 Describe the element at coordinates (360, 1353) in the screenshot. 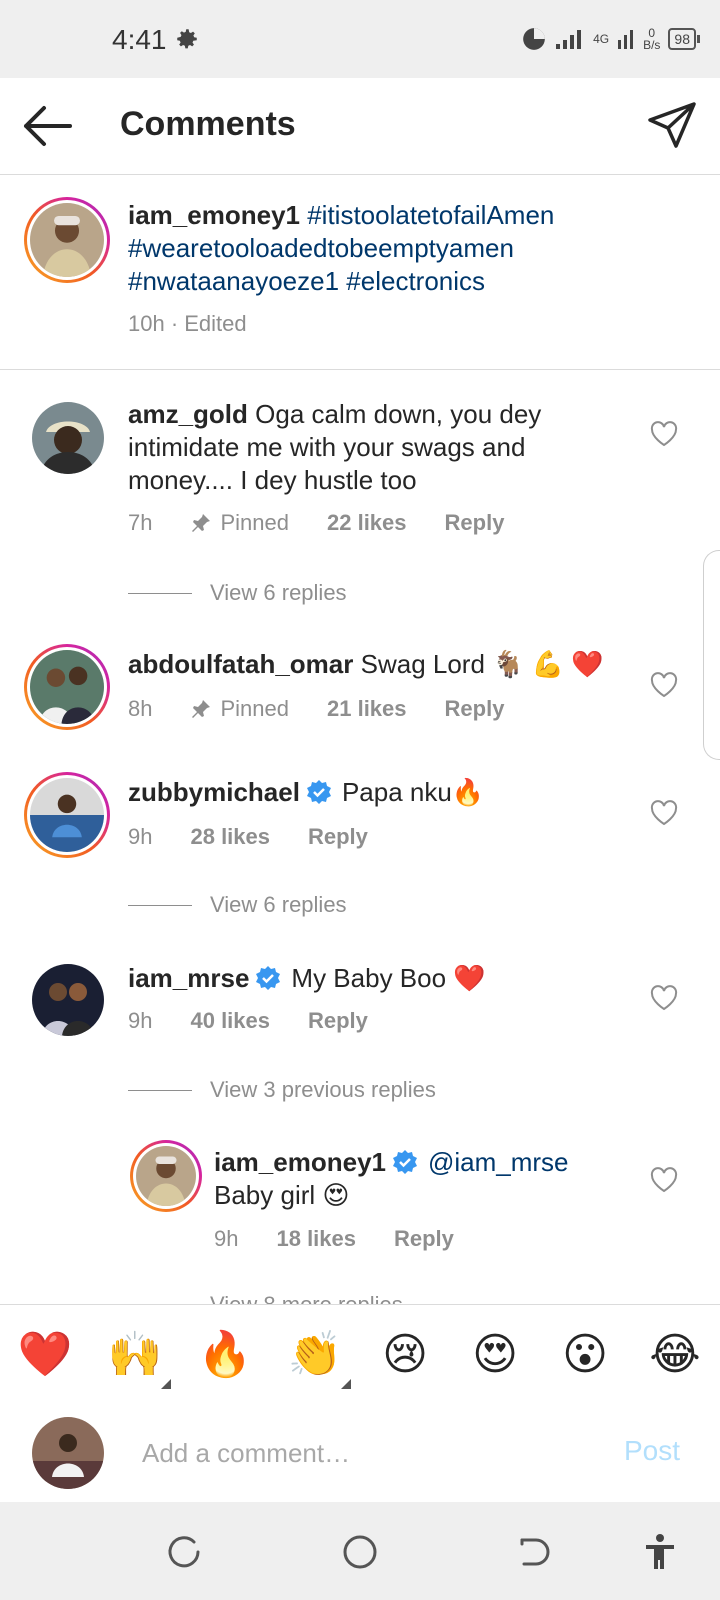

I see `quick-emoji-bar: ❤️ 🙌 🔥 👏 😢 😍 😮 😂` at that location.